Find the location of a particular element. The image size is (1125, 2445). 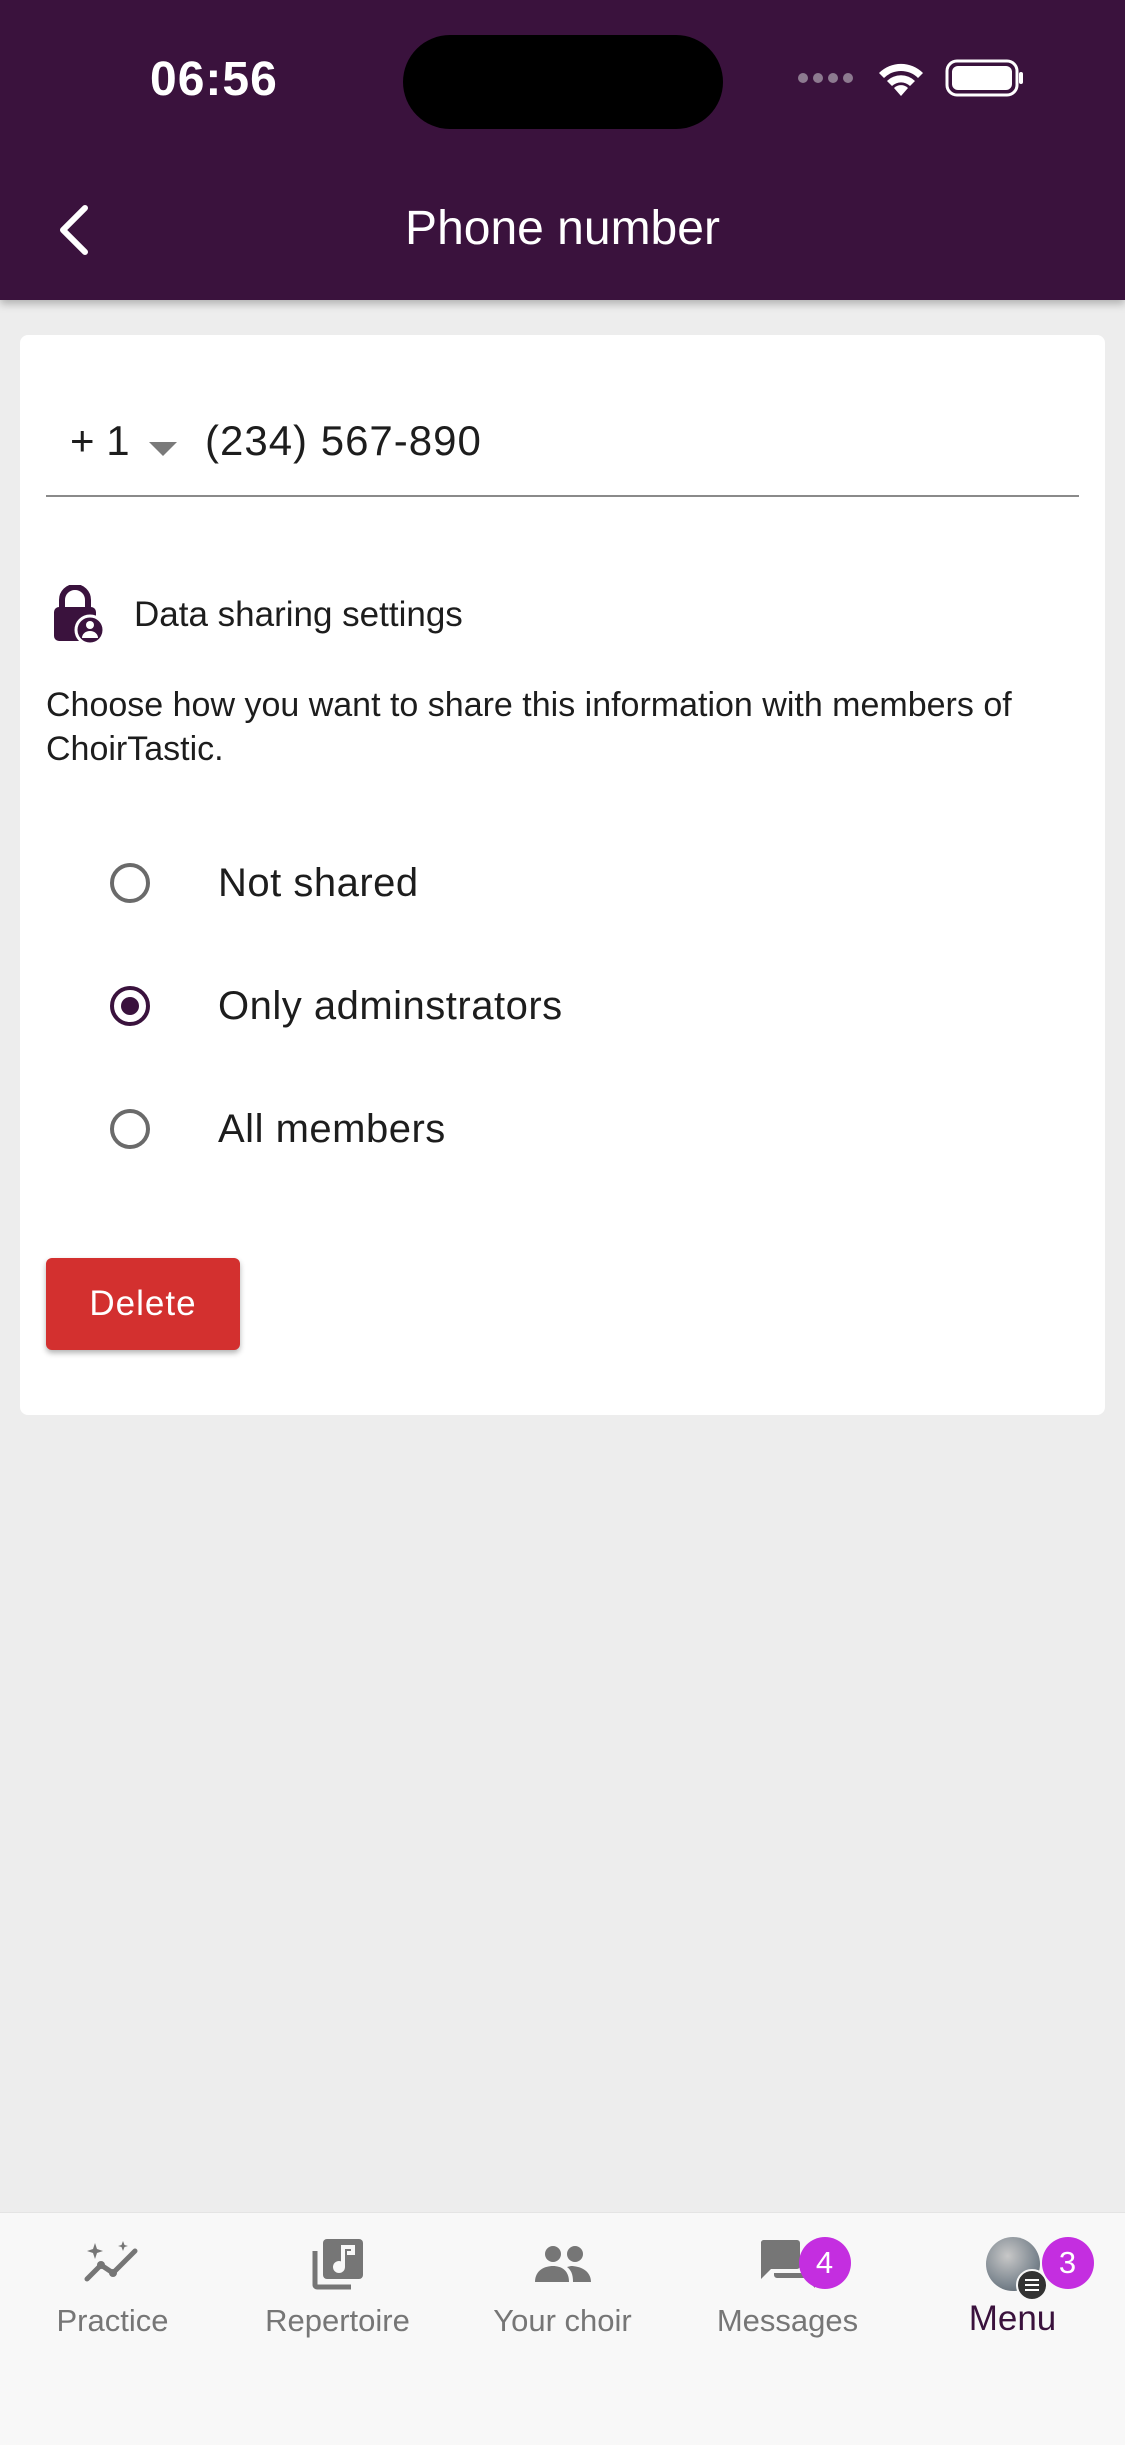

people-icon is located at coordinates (562, 2264).